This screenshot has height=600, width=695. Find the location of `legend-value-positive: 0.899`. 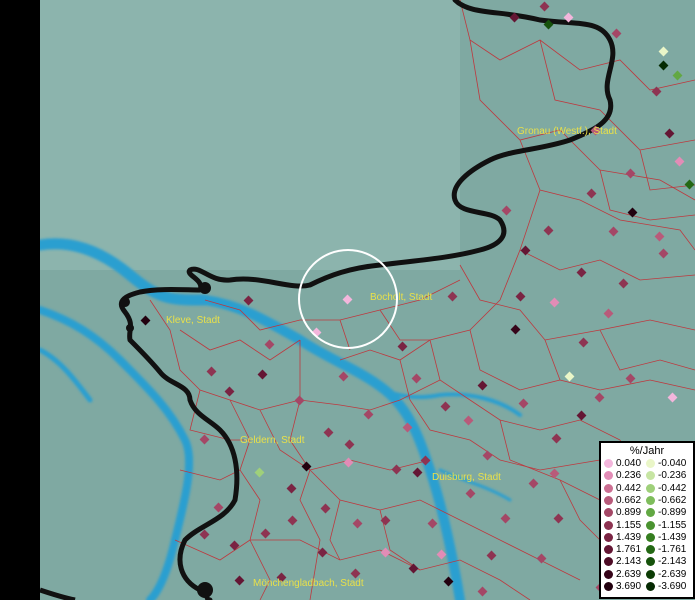

legend-value-positive: 0.899 is located at coordinates (629, 513).